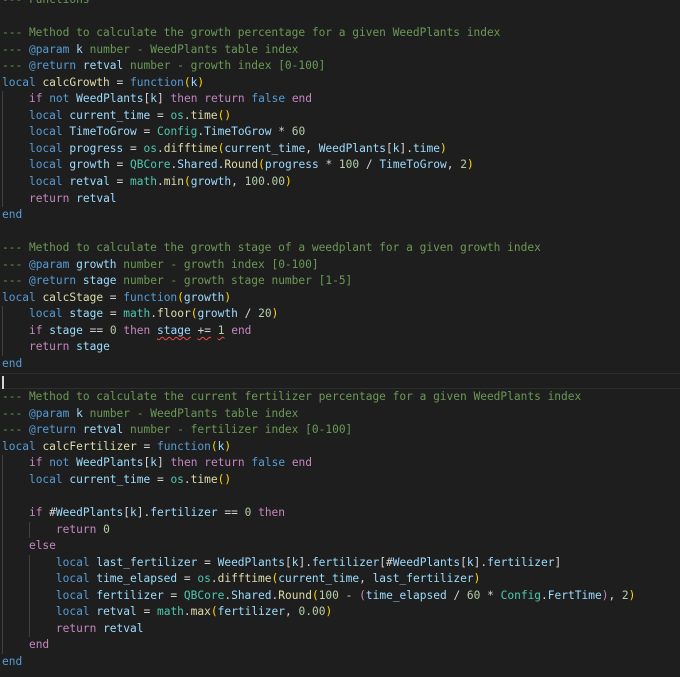 This screenshot has width=680, height=677. Describe the element at coordinates (302, 99) in the screenshot. I see `code-token: end` at that location.